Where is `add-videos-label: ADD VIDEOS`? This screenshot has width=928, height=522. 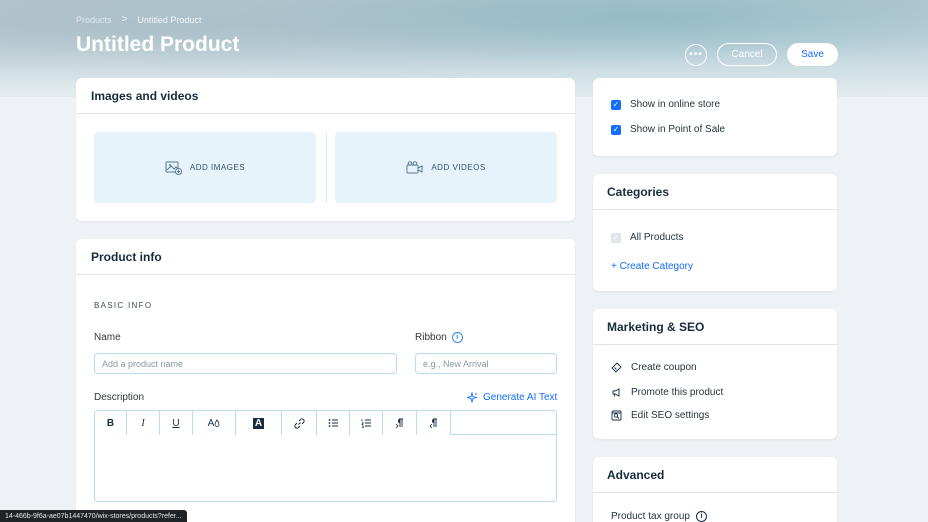 add-videos-label: ADD VIDEOS is located at coordinates (458, 167).